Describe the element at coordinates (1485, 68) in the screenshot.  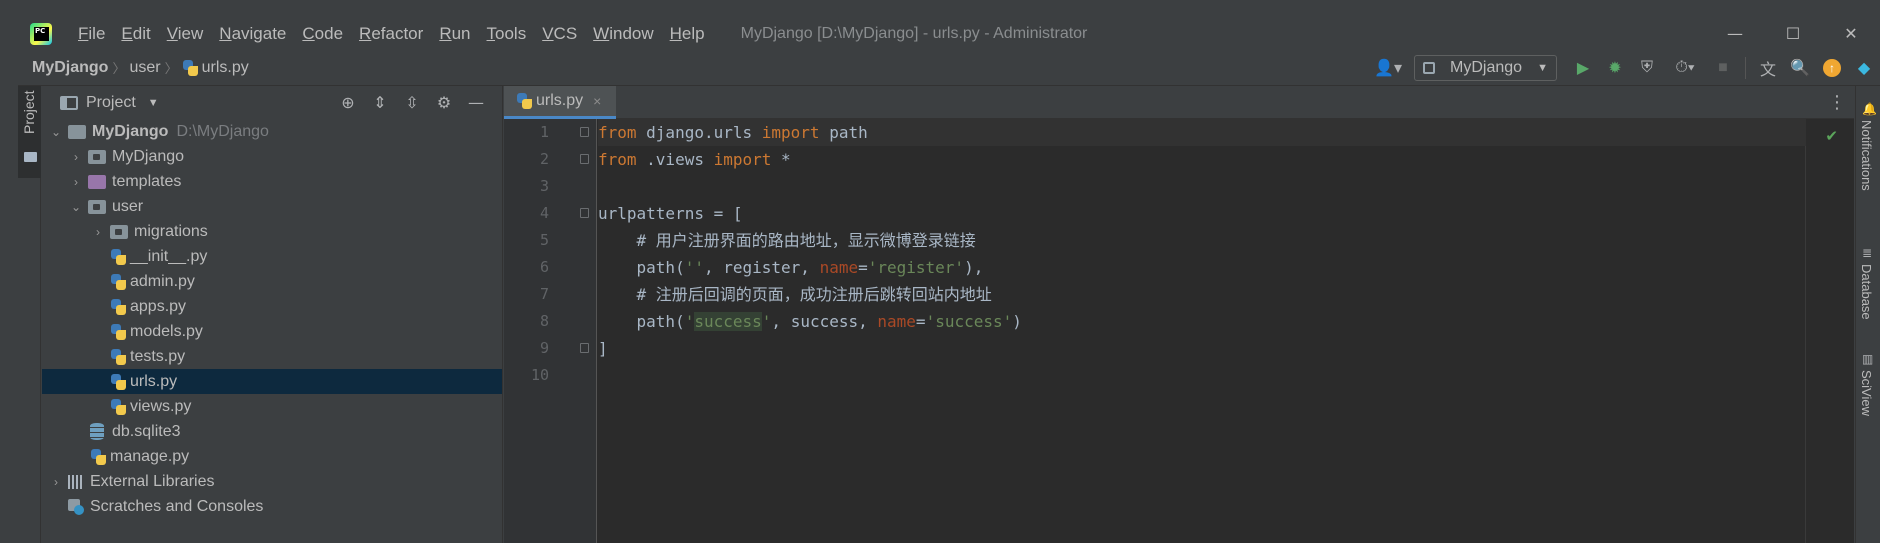
I see `run-configuration-select: MyDjango ▼` at that location.